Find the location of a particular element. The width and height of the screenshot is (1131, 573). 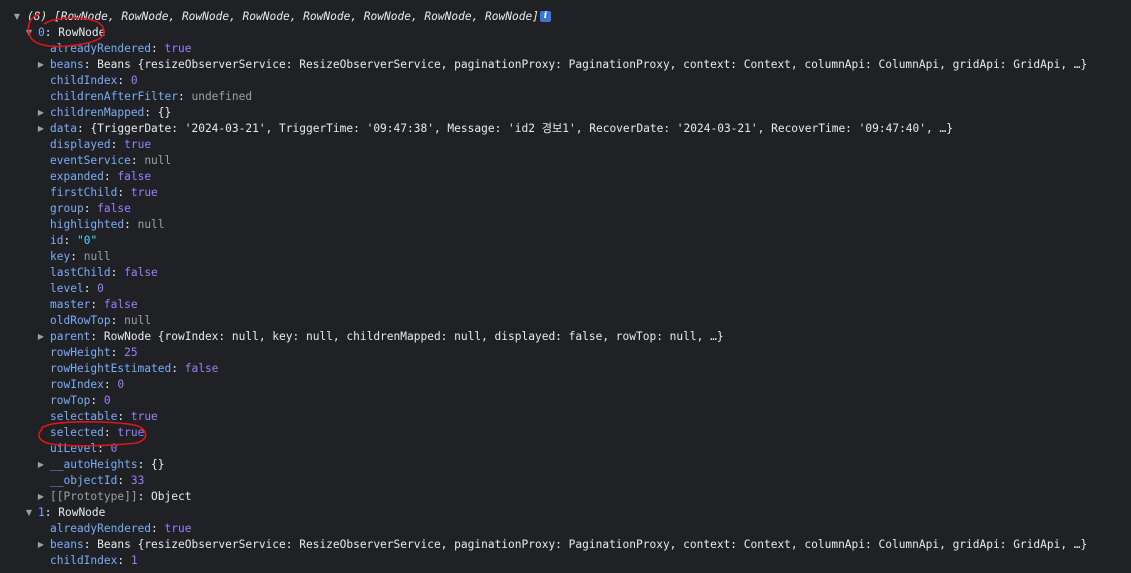

prop-row: oldRowTop: null is located at coordinates (101, 320).